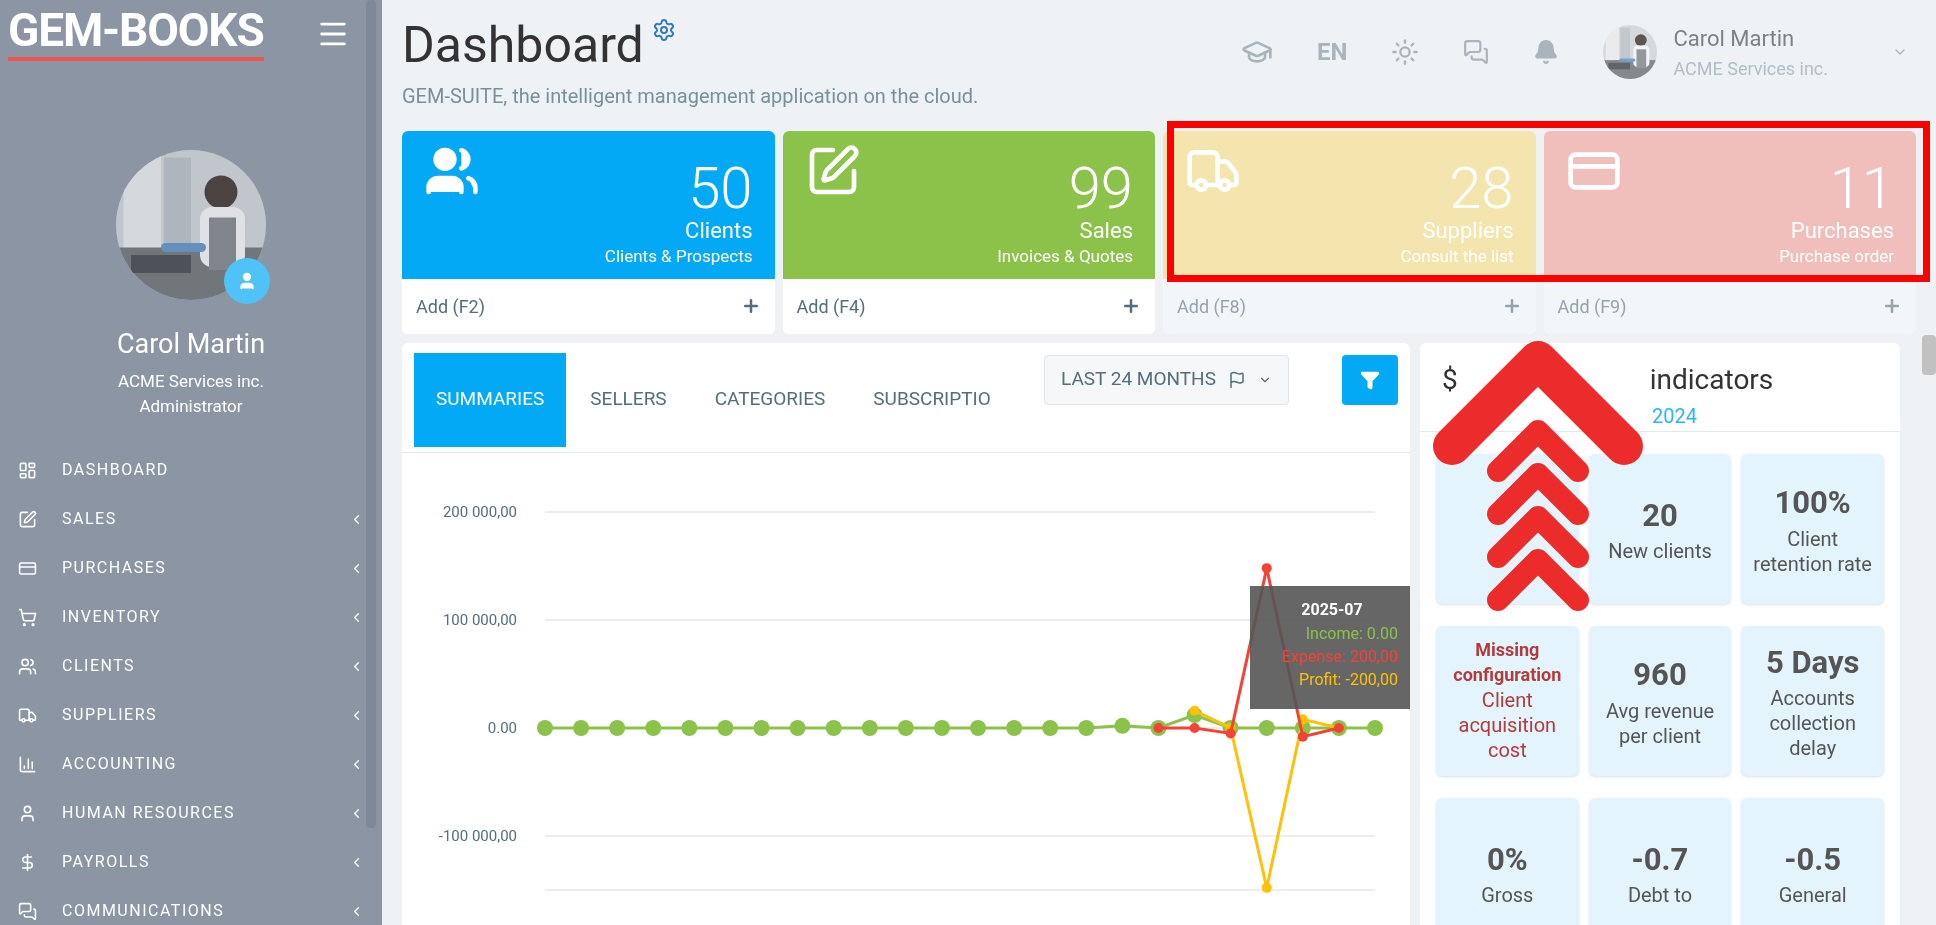 The height and width of the screenshot is (925, 1936). What do you see at coordinates (968, 232) in the screenshot?
I see `stat-card: 99 Sales Invoices & Quotes Add (F4)` at bounding box center [968, 232].